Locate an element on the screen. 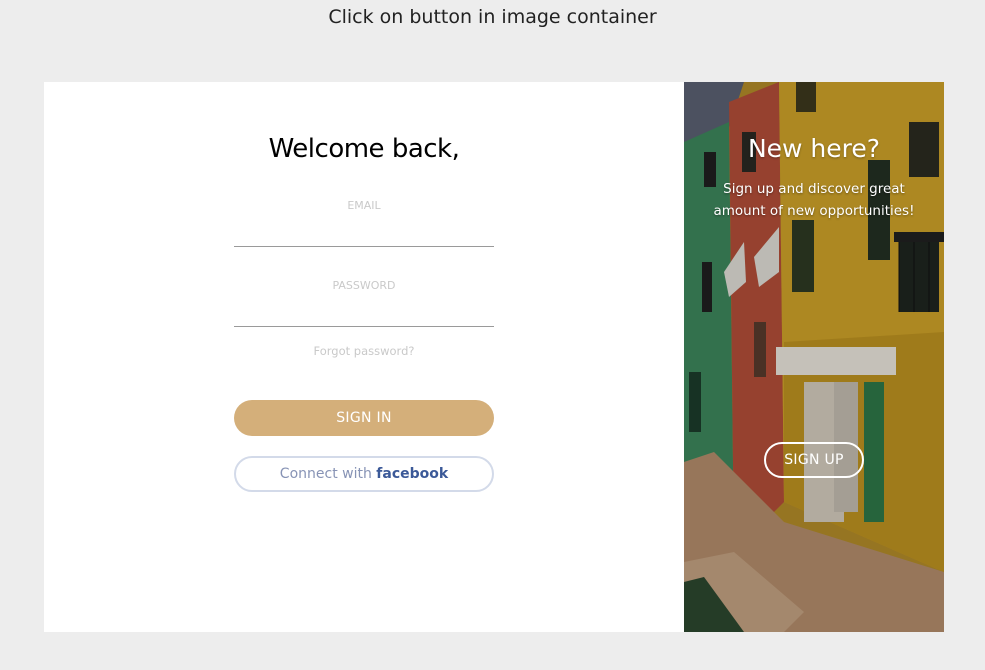 The height and width of the screenshot is (670, 985). password-field-group: PASSWORD is located at coordinates (364, 303).